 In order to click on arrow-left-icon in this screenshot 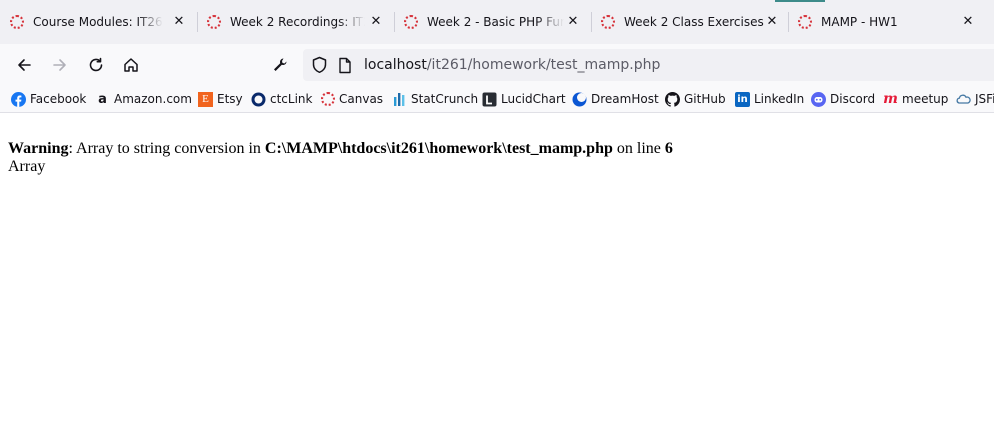, I will do `click(24, 65)`.